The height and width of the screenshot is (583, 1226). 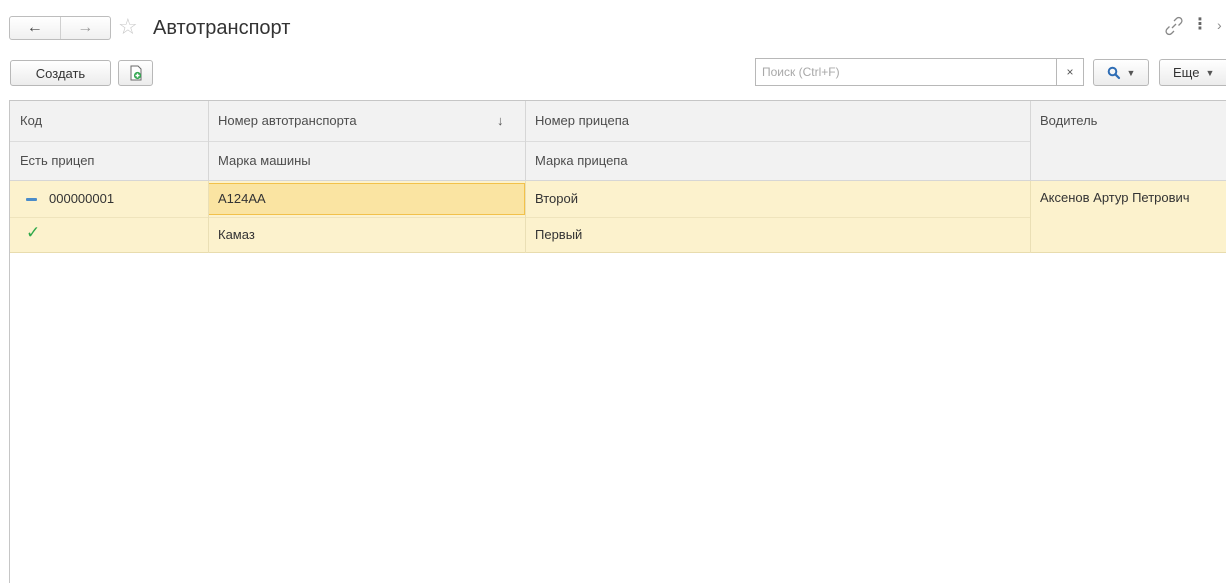 I want to click on row-divider, so click(x=520, y=217).